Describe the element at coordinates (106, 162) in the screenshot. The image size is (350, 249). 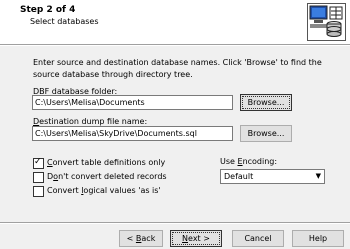
I see `checkbox-label: Convert table definitions only` at that location.